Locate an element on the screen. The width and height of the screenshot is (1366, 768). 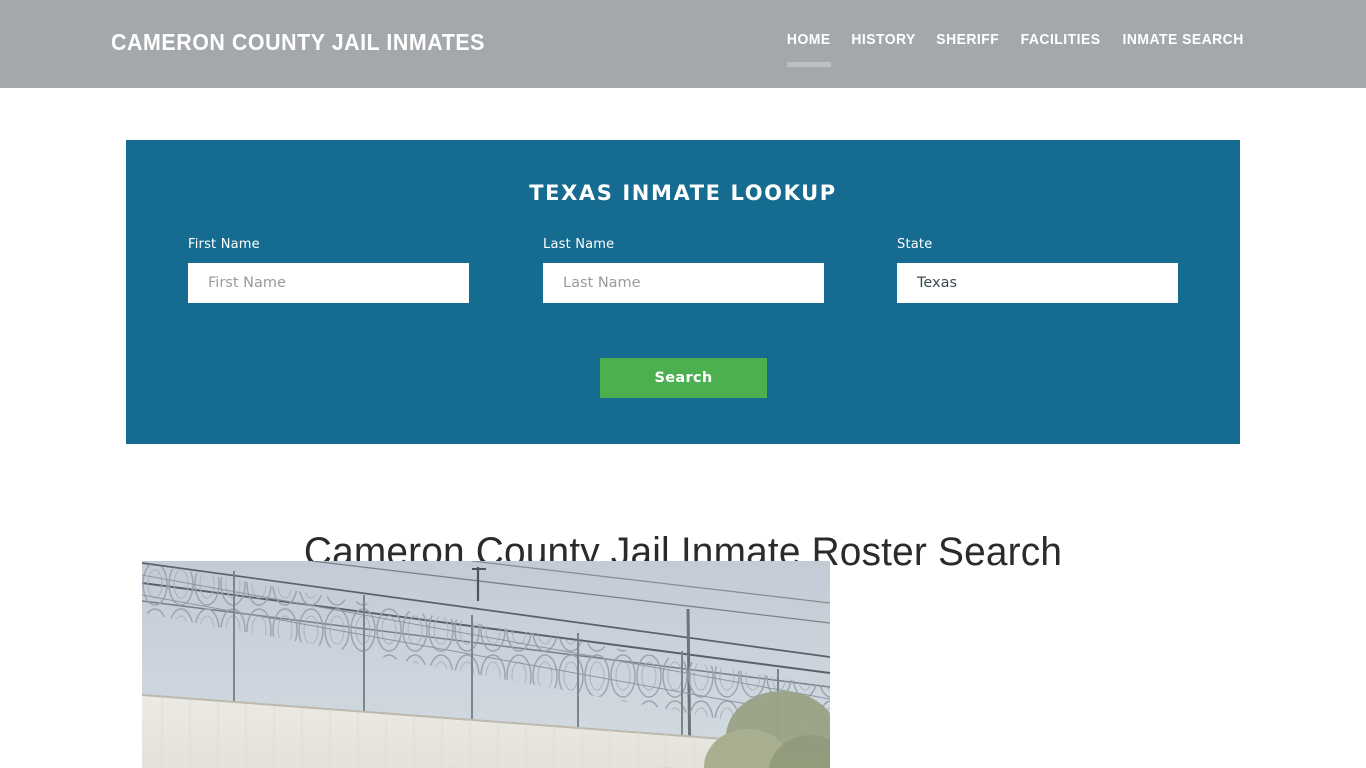
last-name-label: Last Name is located at coordinates (579, 244).